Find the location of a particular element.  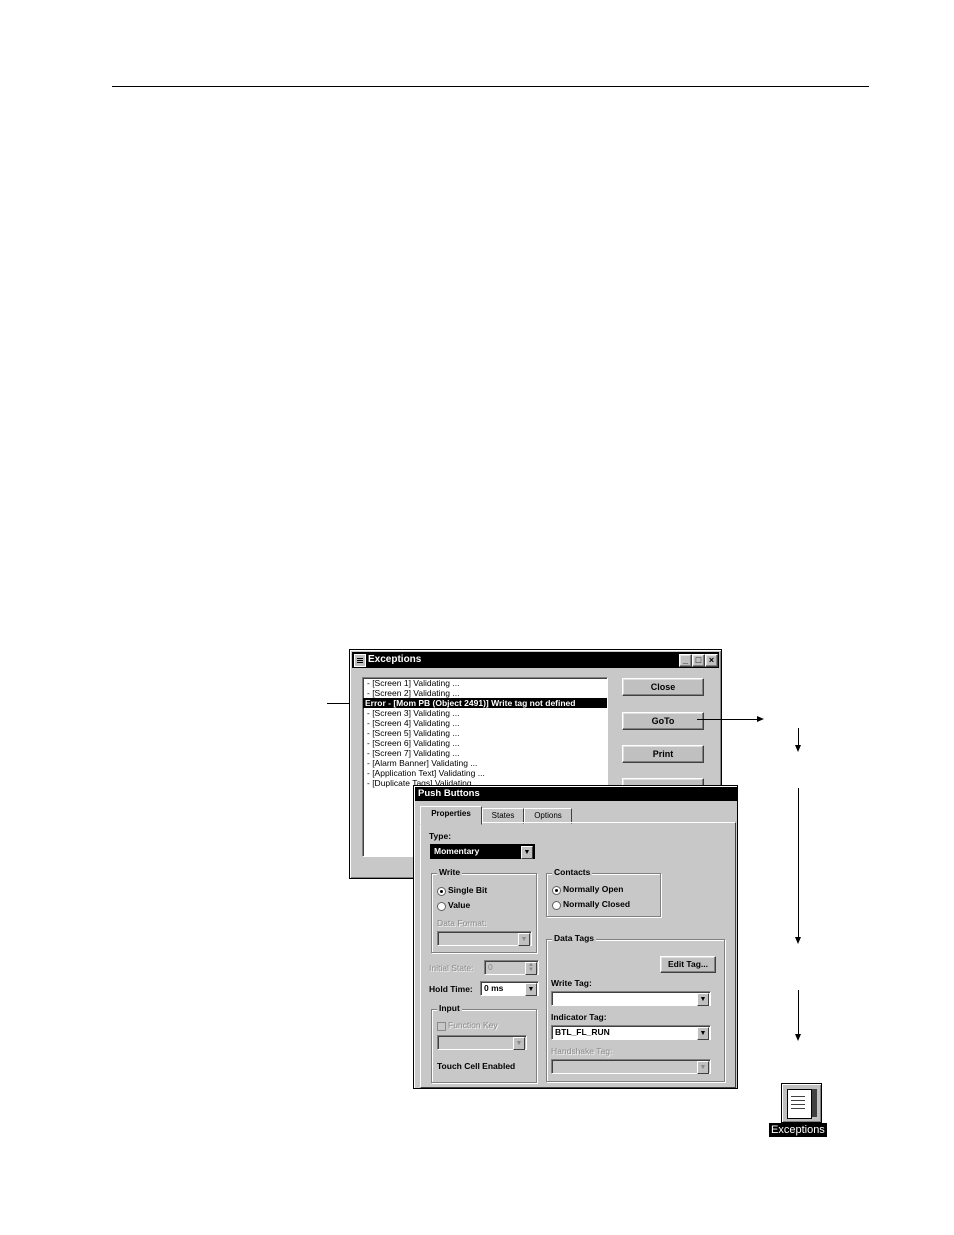

write-group-title: Write is located at coordinates (450, 872).